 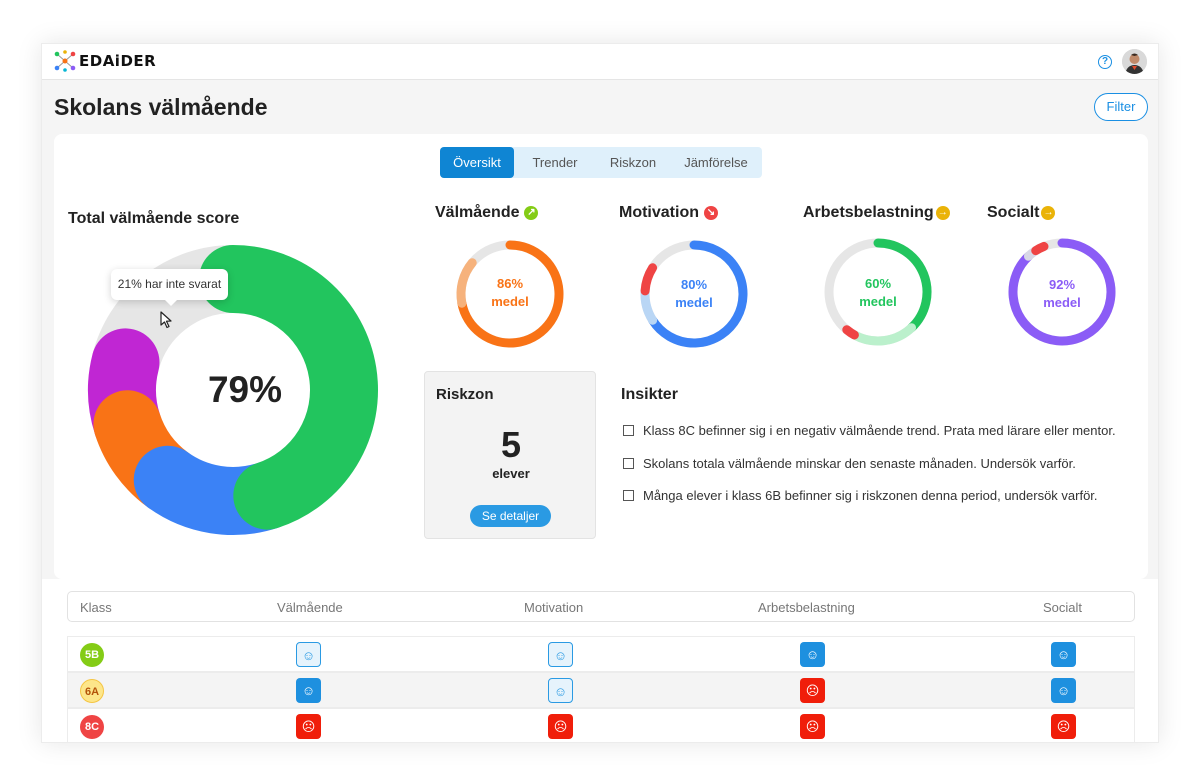 What do you see at coordinates (711, 213) in the screenshot?
I see `trend-down-icon: ↘` at bounding box center [711, 213].